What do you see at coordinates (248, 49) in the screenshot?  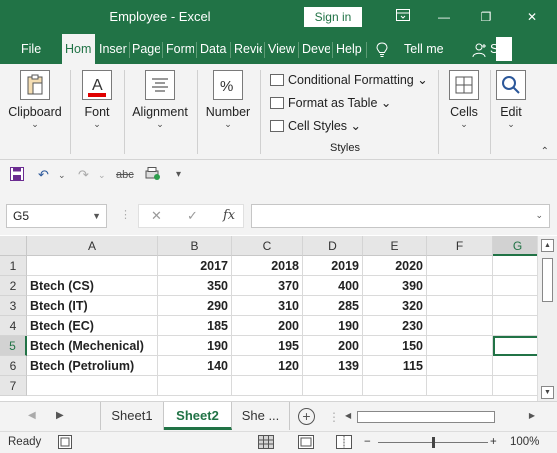 I see `tab-review: Revie` at bounding box center [248, 49].